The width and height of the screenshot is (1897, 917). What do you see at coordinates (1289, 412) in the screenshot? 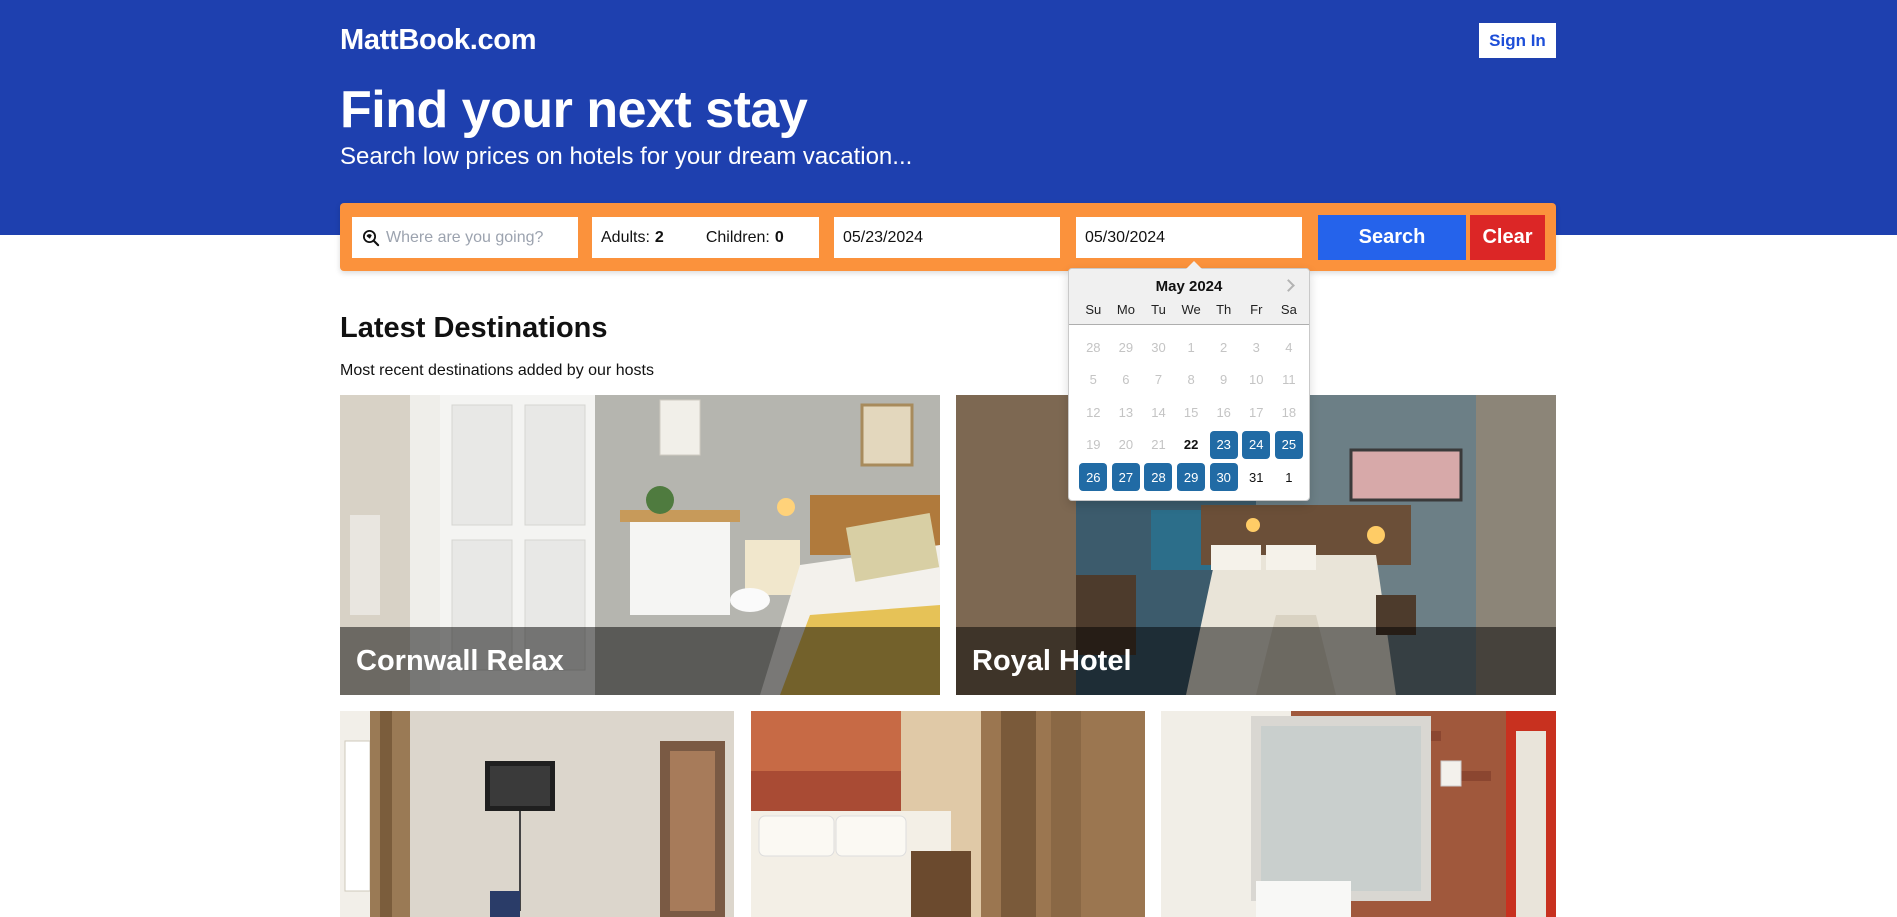
I see `calendar-day: 18` at bounding box center [1289, 412].